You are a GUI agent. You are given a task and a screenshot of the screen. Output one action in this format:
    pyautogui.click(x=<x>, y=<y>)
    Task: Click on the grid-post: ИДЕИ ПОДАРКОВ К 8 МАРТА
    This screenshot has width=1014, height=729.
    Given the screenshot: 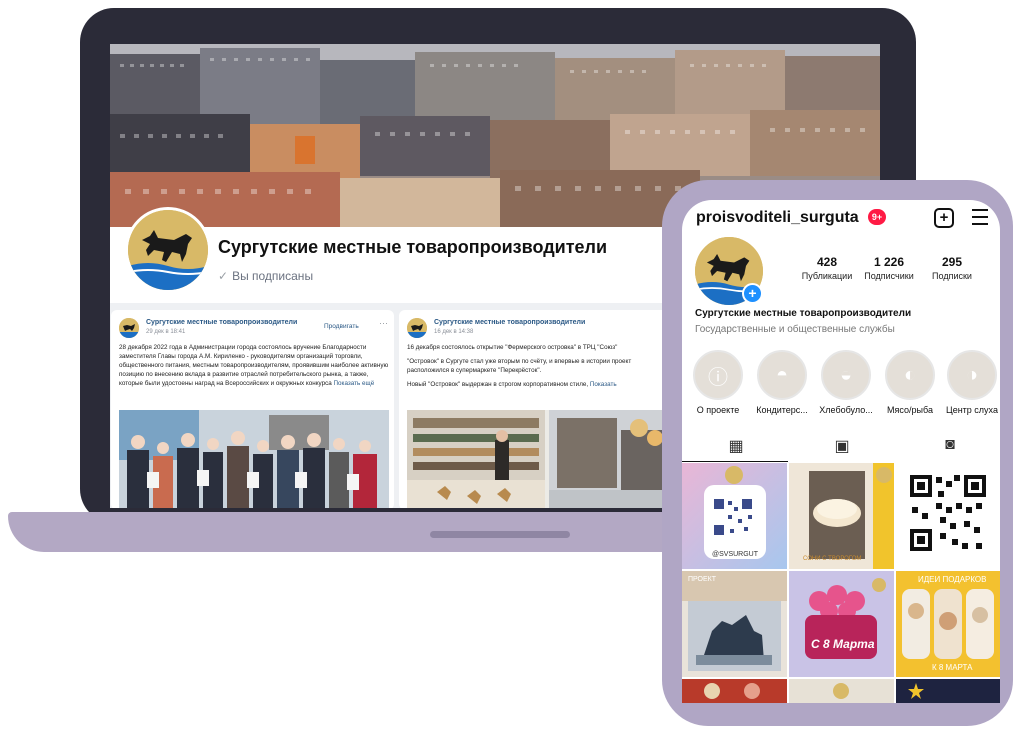 What is the action you would take?
    pyautogui.click(x=948, y=624)
    